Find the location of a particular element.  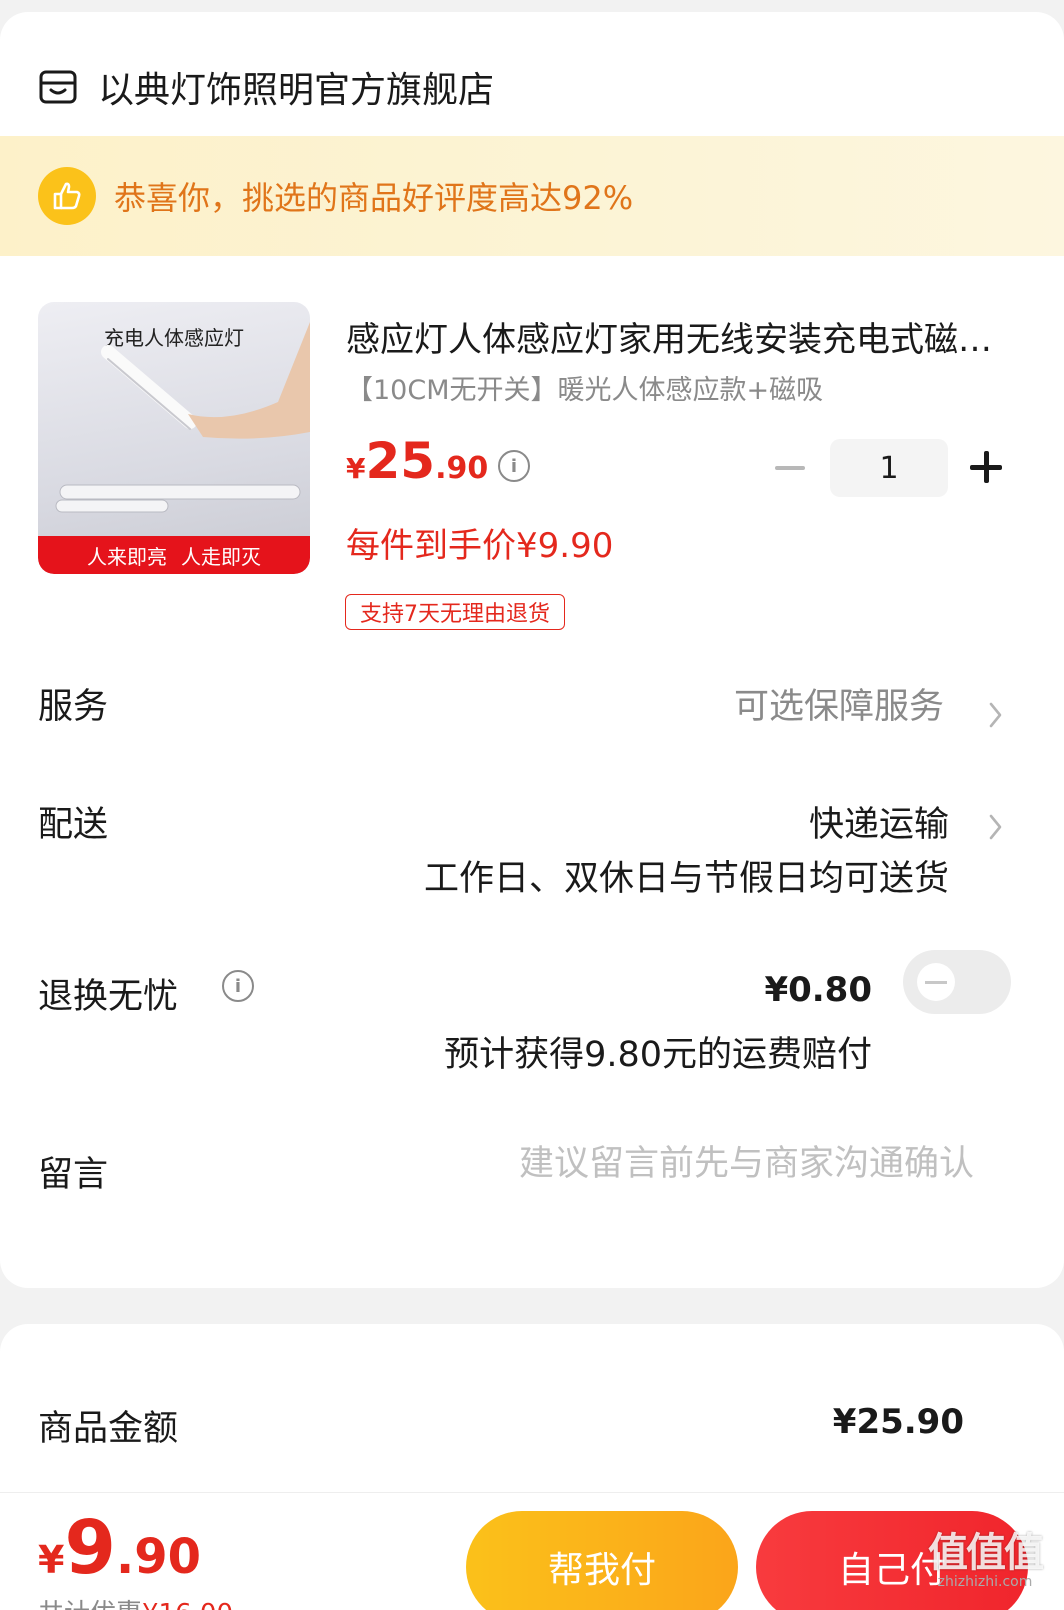

return-toggle is located at coordinates (957, 982).